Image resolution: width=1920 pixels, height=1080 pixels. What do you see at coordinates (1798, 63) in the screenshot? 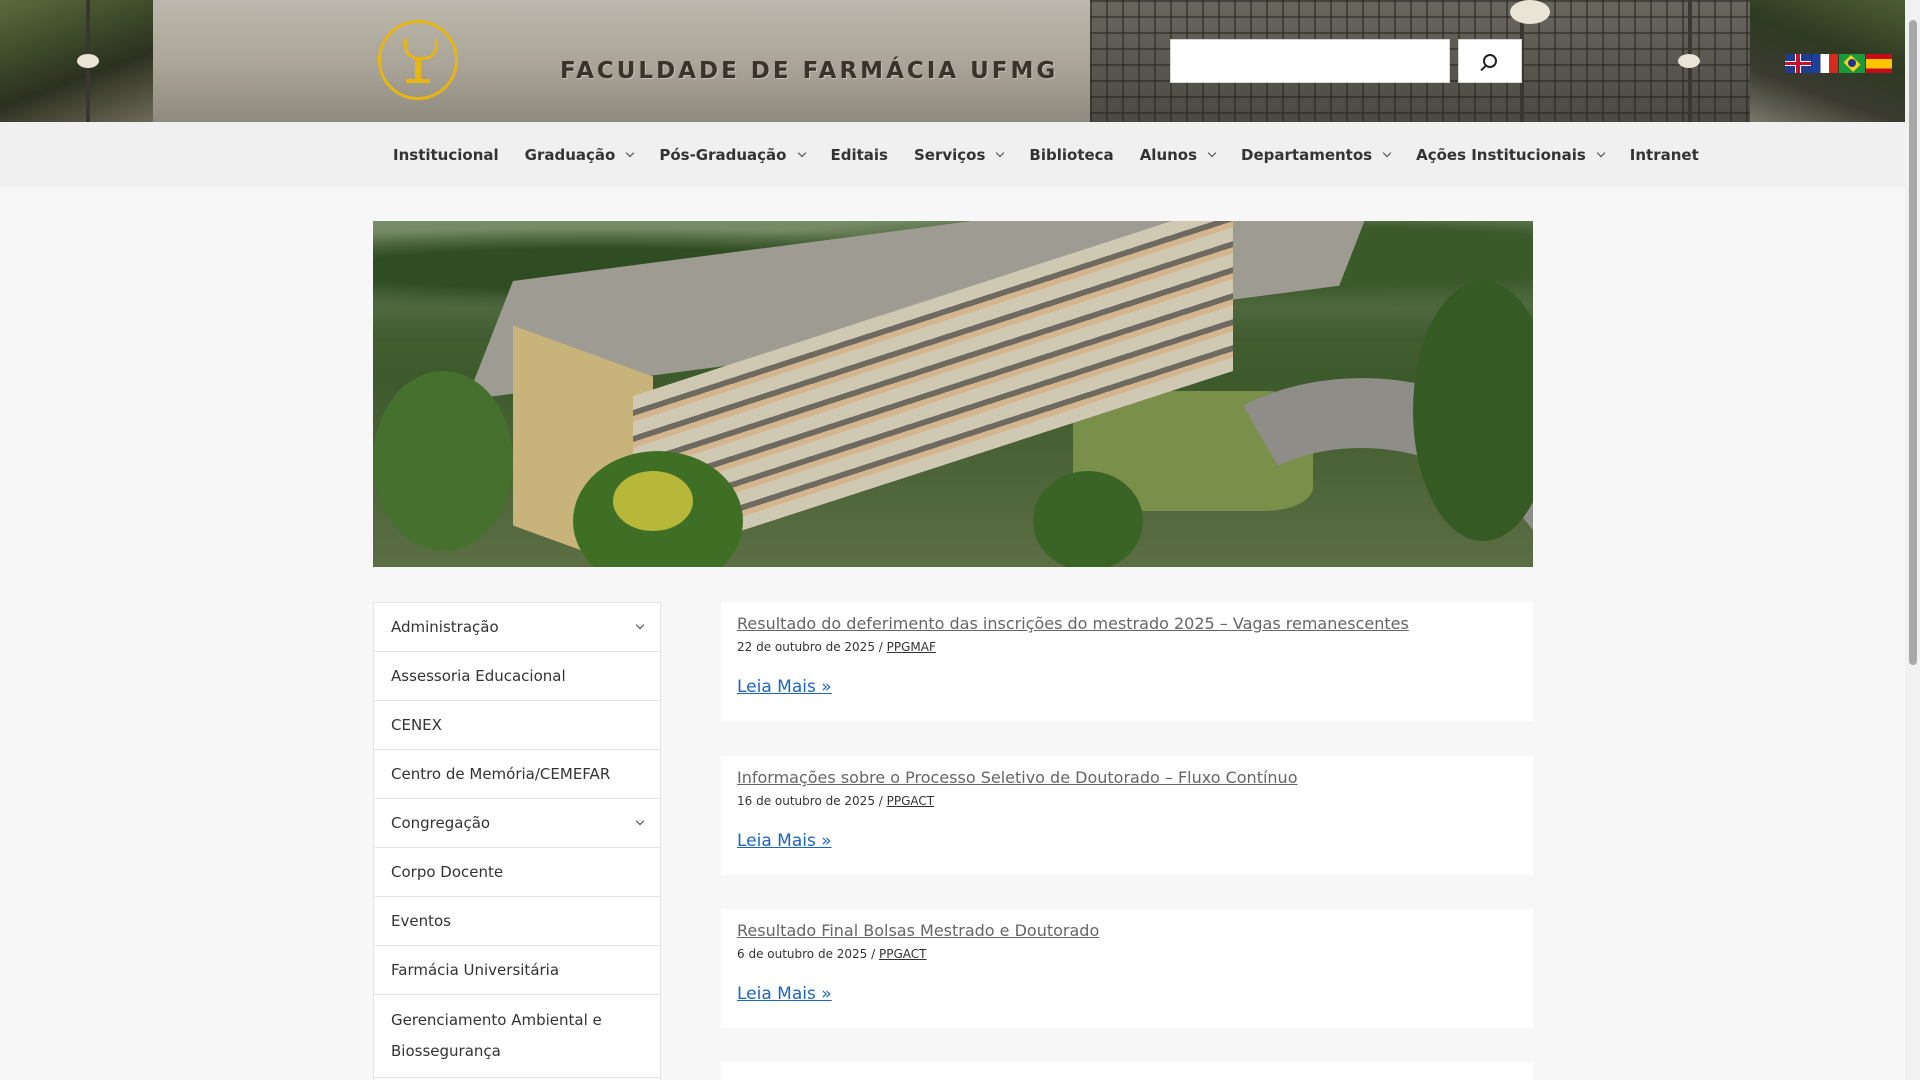
I see `flag-uk-icon` at bounding box center [1798, 63].